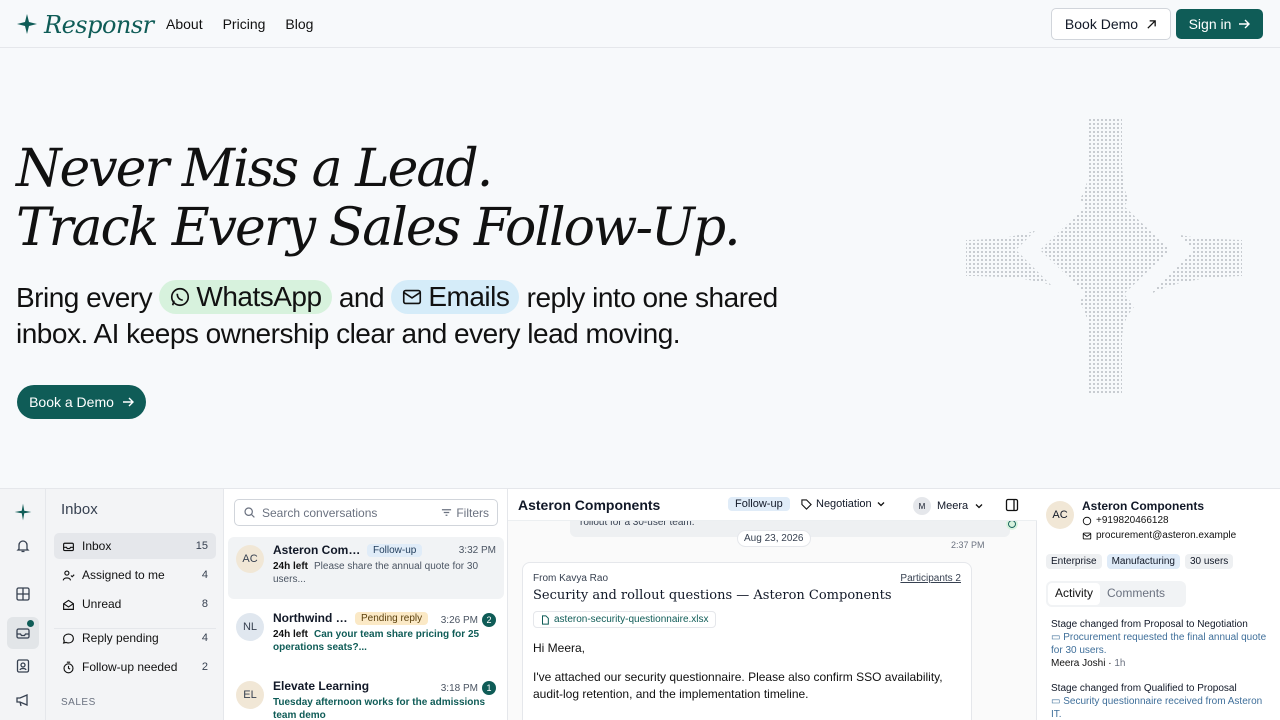 This screenshot has width=1280, height=720. Describe the element at coordinates (378, 228) in the screenshot. I see `hero-title-line2: Track Every Sales Follow-Up.` at that location.